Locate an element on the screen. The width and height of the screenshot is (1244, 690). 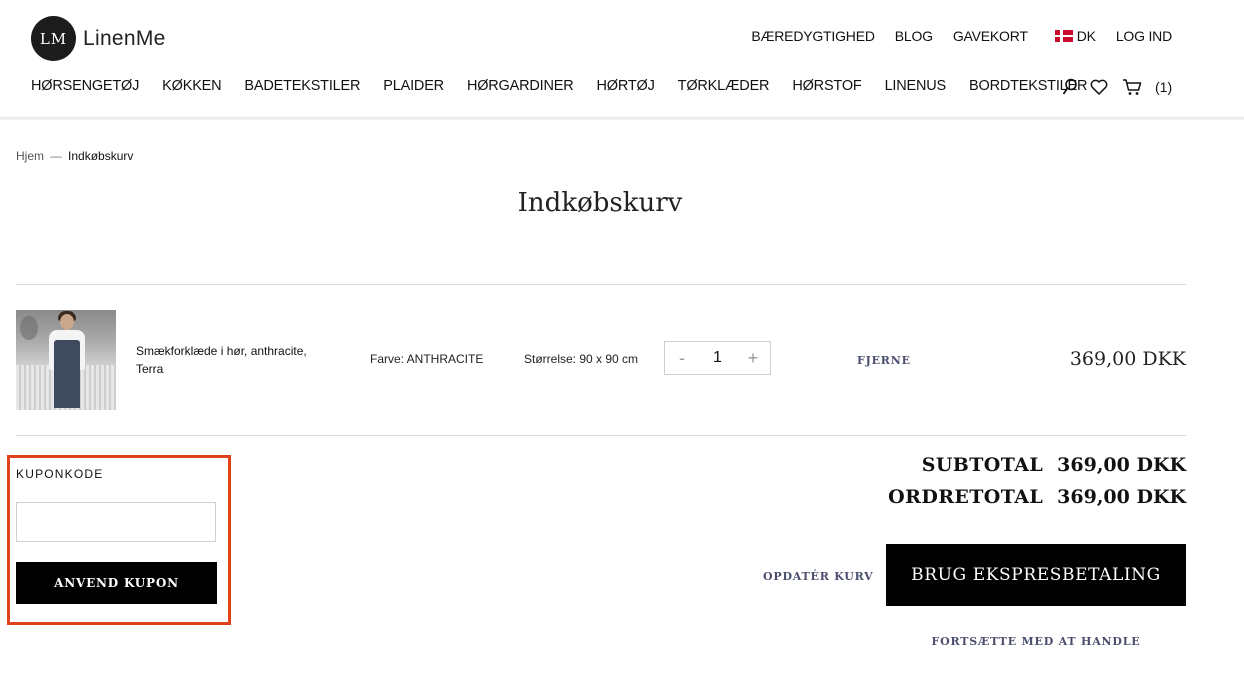
country-label: DK is located at coordinates (1086, 36).